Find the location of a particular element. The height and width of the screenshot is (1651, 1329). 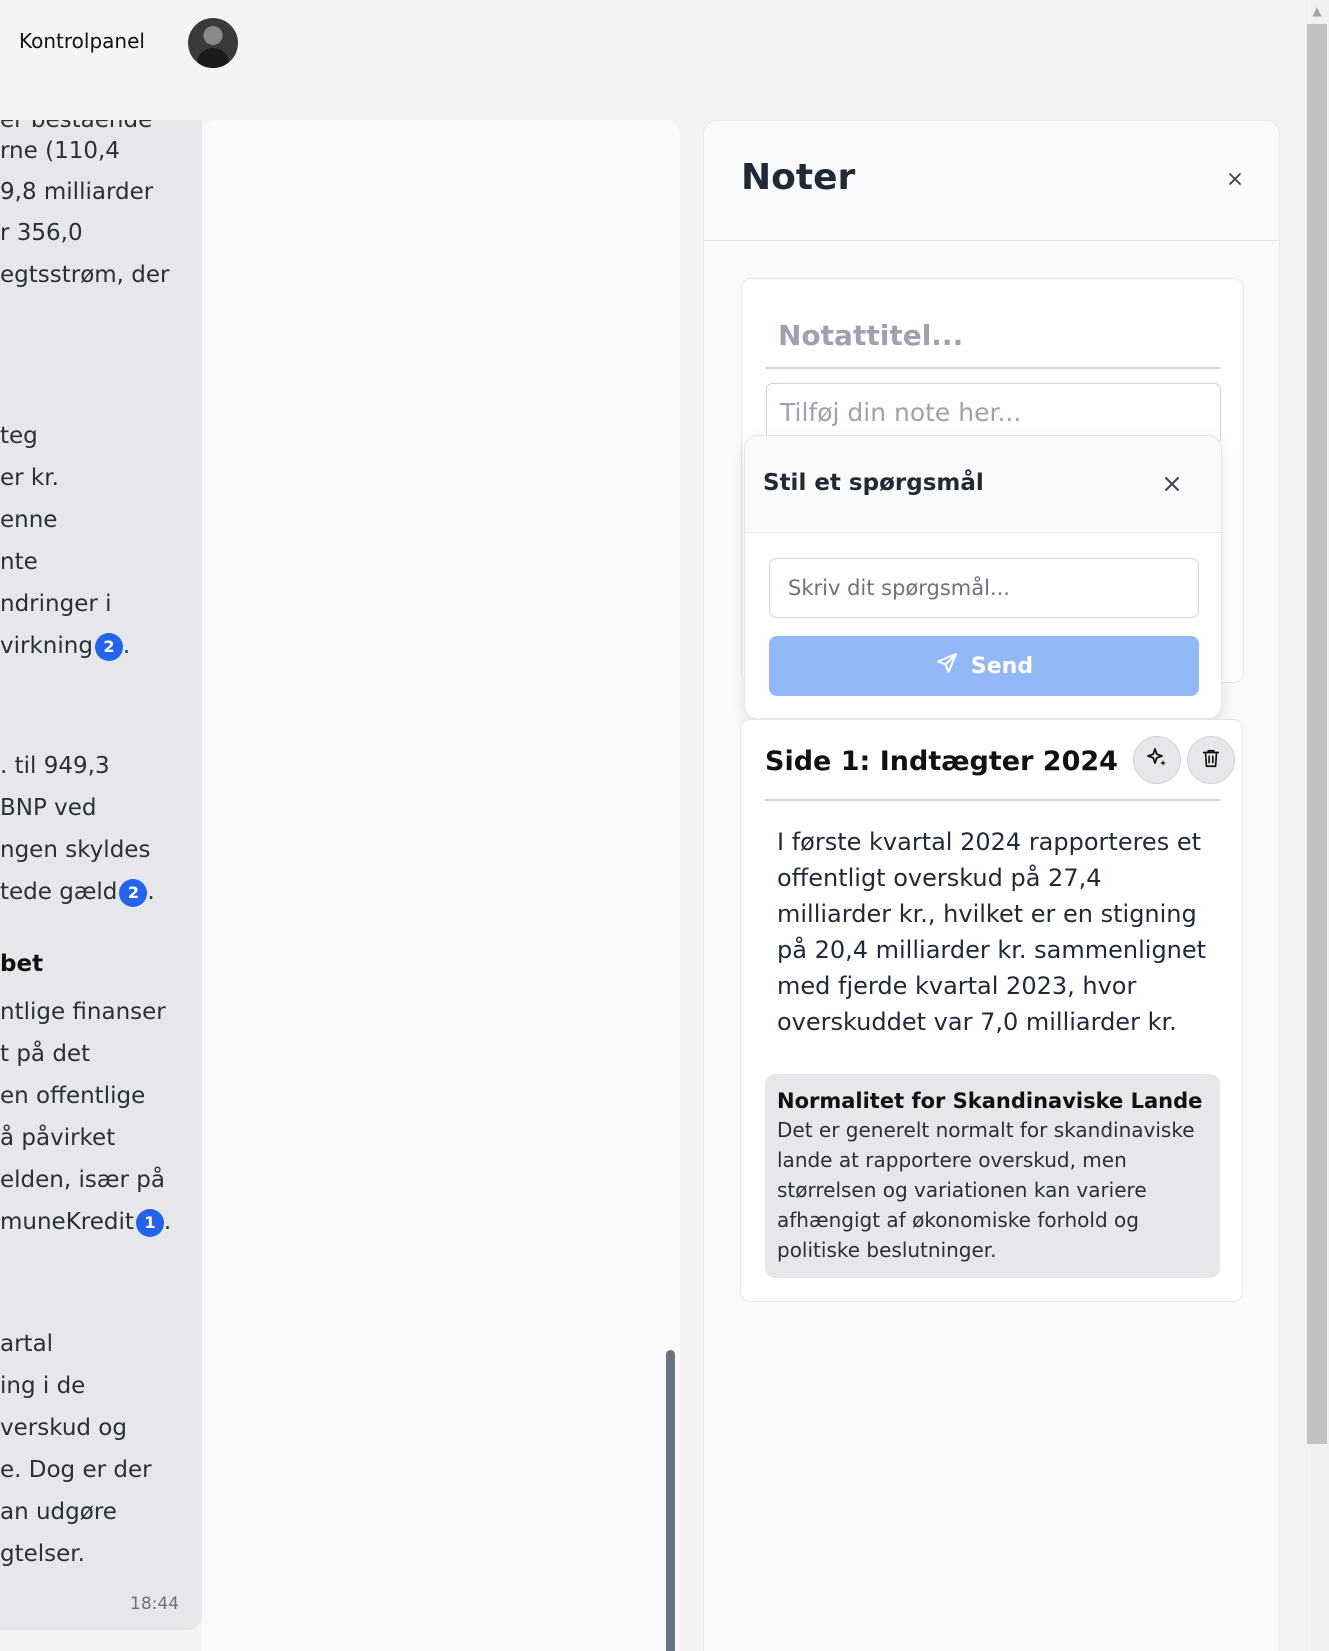

note-body-input is located at coordinates (993, 413).